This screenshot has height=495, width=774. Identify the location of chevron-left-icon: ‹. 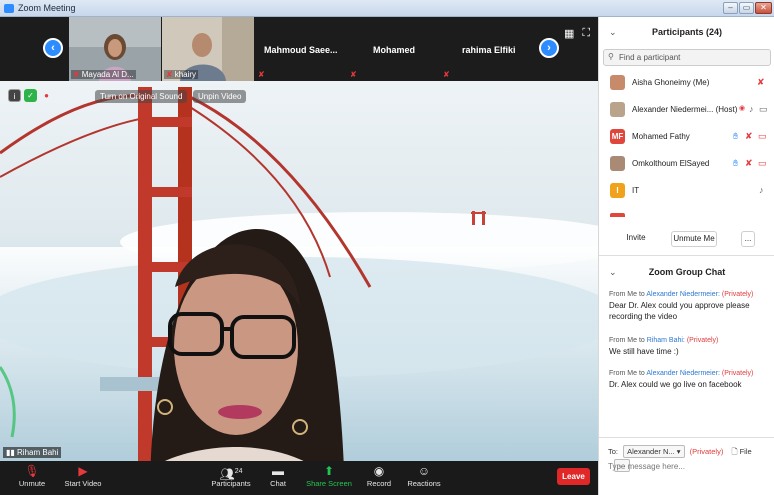
(53, 48).